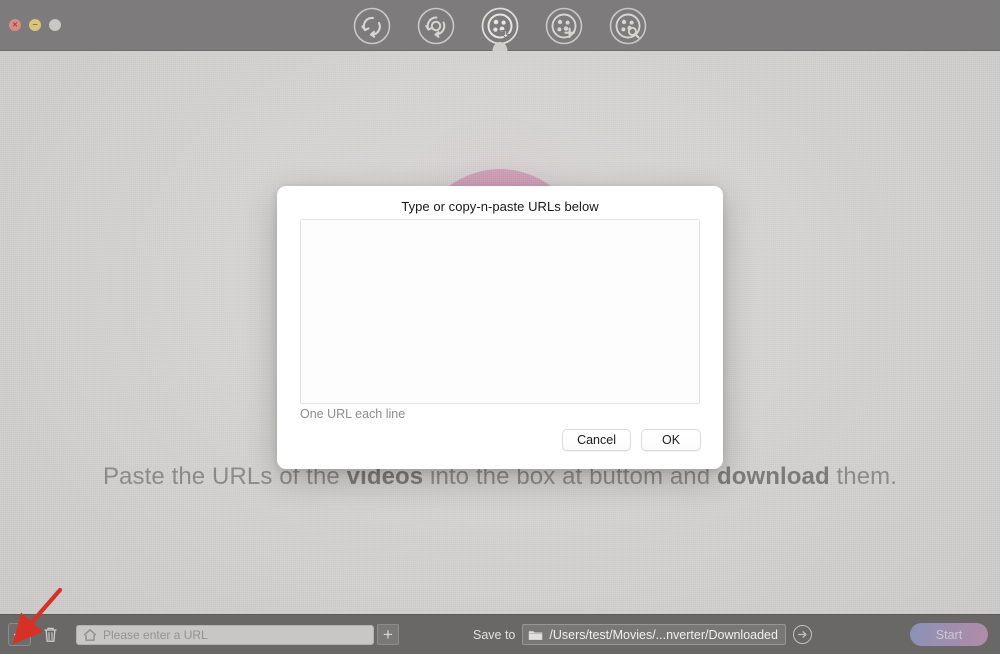 Image resolution: width=1000 pixels, height=654 pixels. I want to click on url-input-placeholder: Please enter a URL, so click(155, 634).